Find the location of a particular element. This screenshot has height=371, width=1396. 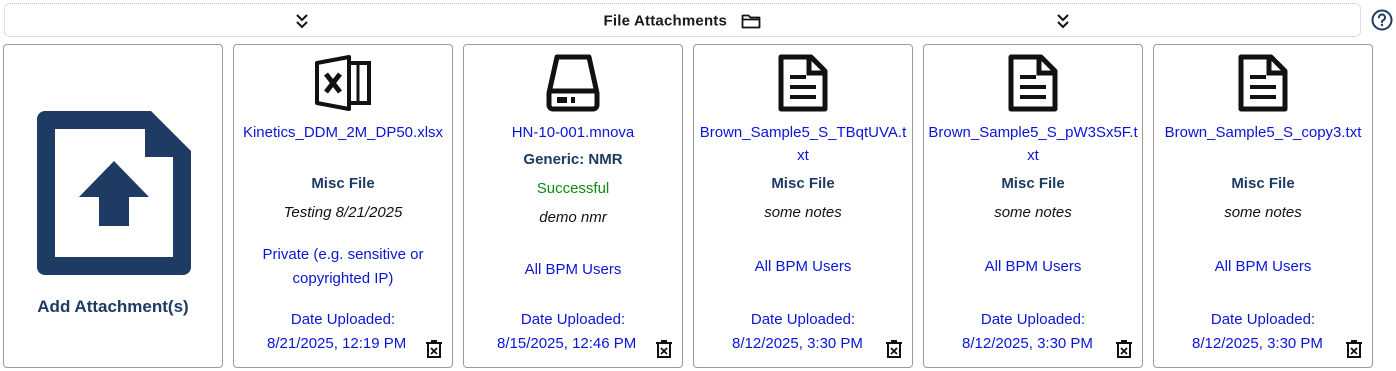

add-attachment-card: Add Attachment(s) is located at coordinates (113, 206).